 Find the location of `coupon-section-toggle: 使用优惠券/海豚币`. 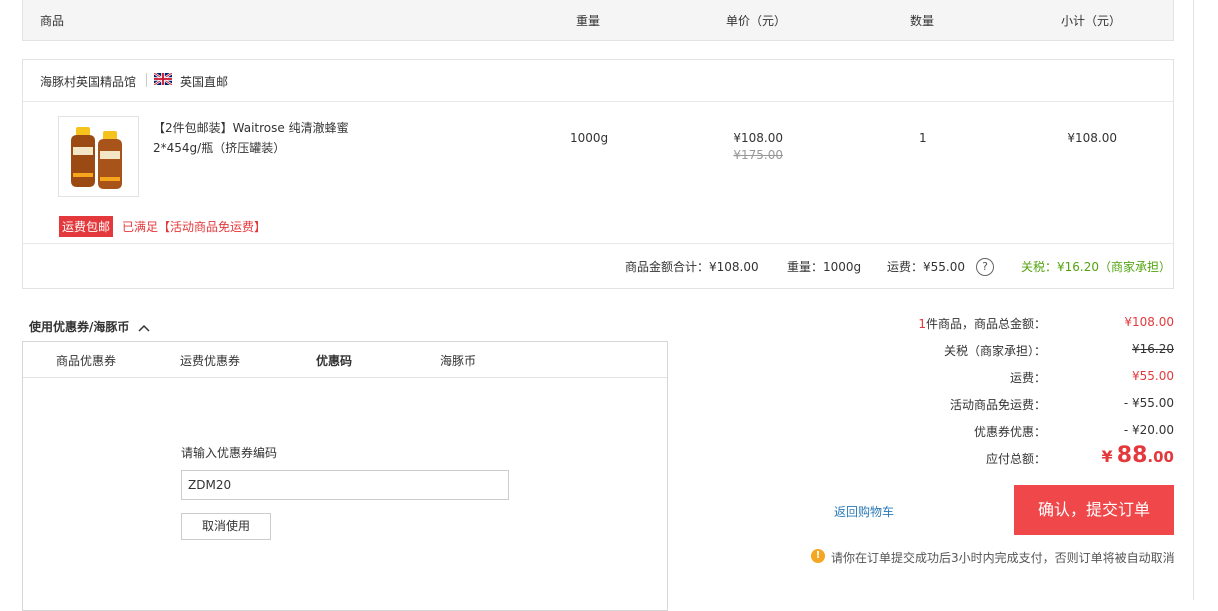

coupon-section-toggle: 使用优惠券/海豚币 is located at coordinates (89, 326).